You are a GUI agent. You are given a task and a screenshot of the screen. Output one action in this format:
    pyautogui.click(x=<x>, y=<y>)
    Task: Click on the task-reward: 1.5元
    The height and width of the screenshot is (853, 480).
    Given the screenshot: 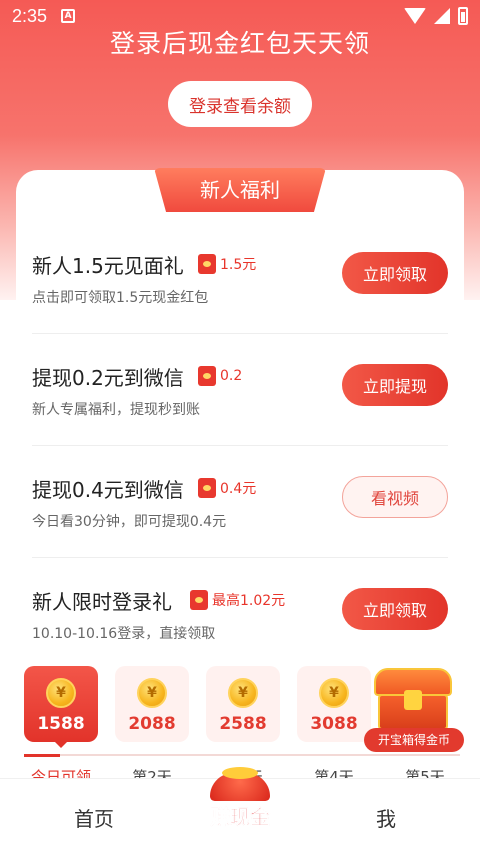 What is the action you would take?
    pyautogui.click(x=227, y=264)
    